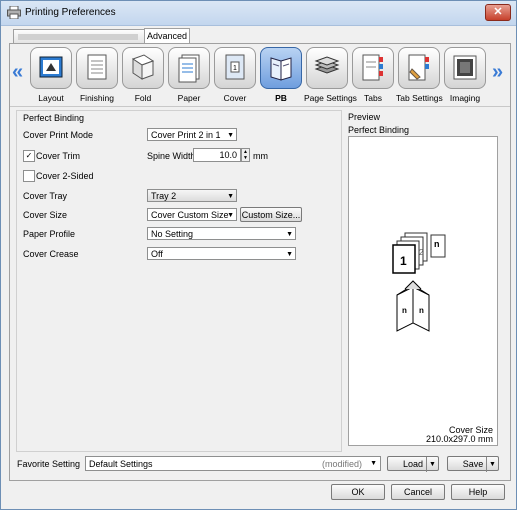 The width and height of the screenshot is (517, 510). I want to click on scroll-right-arrow-icon: », so click(497, 72).